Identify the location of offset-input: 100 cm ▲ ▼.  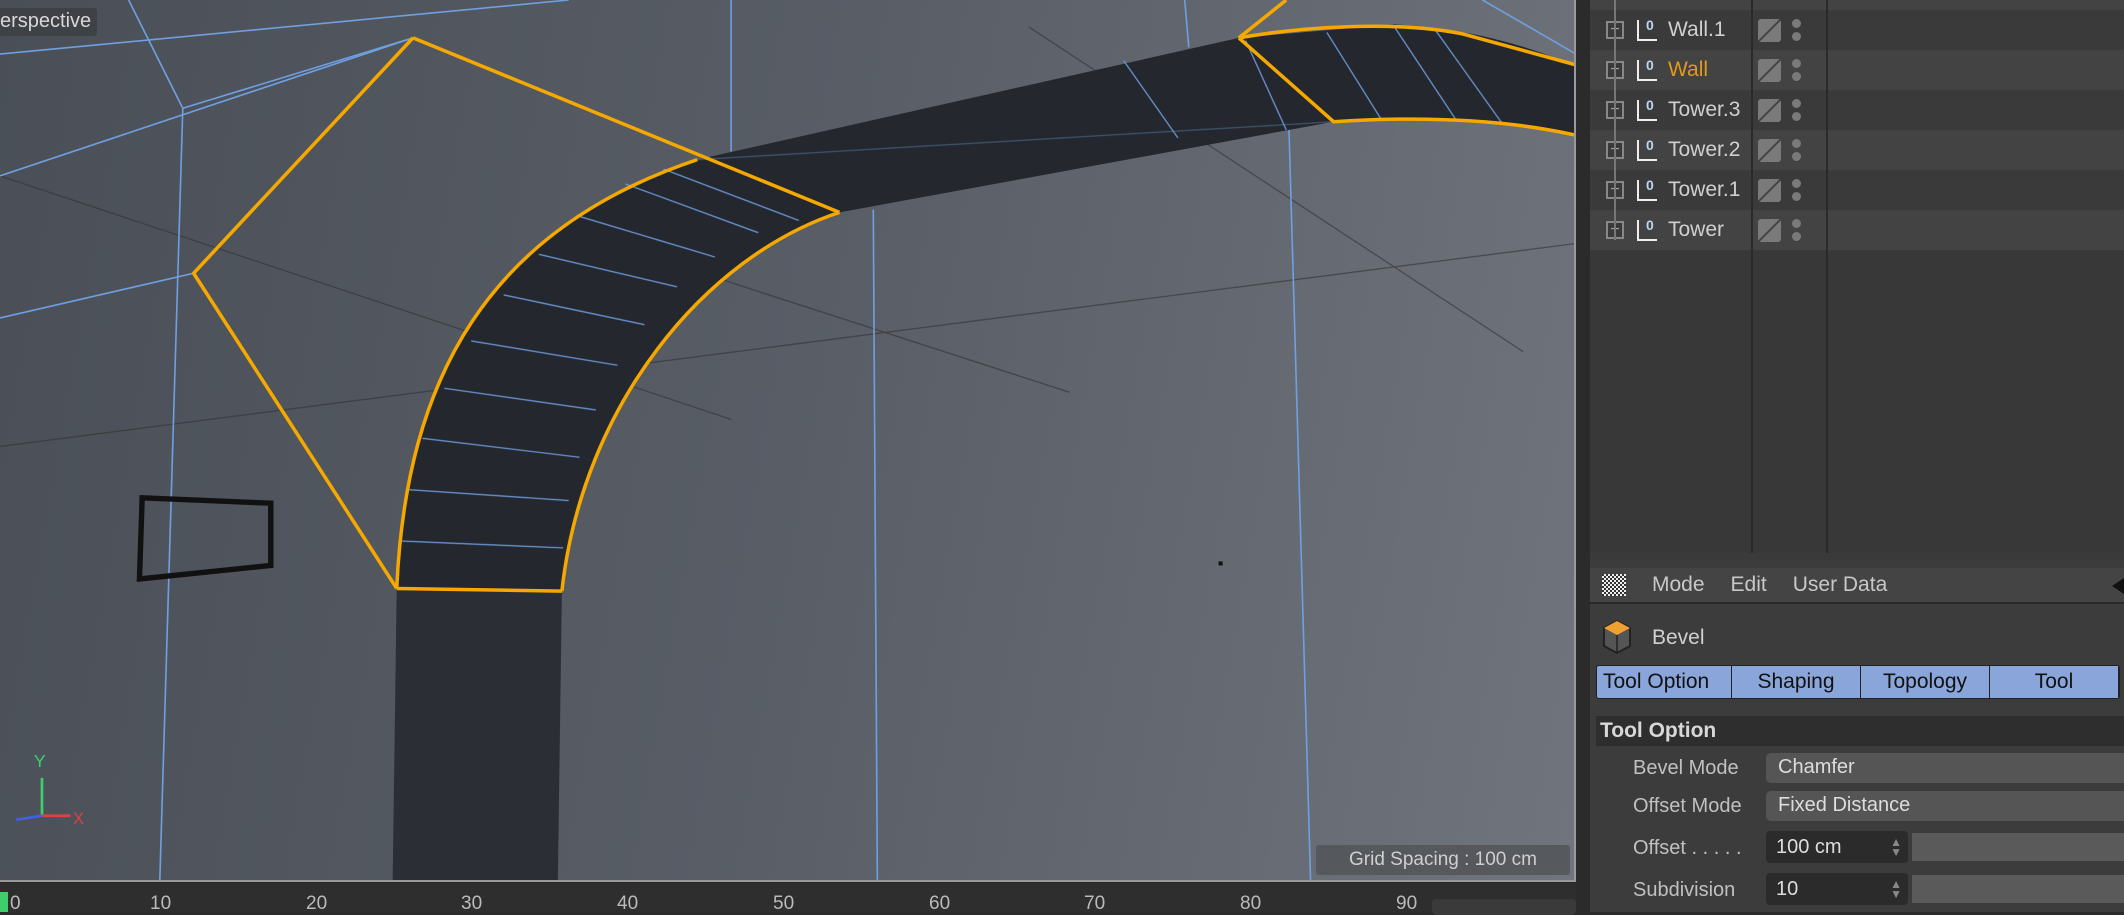
(1837, 847).